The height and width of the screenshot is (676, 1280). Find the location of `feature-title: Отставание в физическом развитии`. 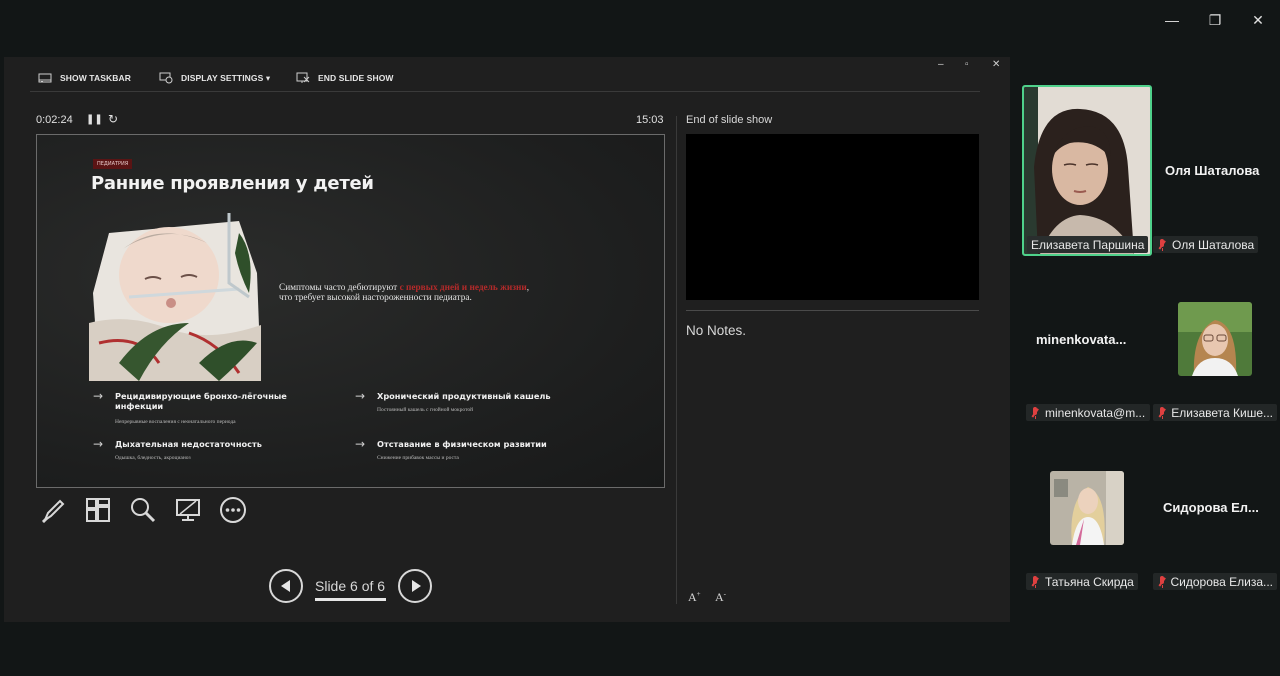

feature-title: Отставание в физическом развитии is located at coordinates (462, 444).